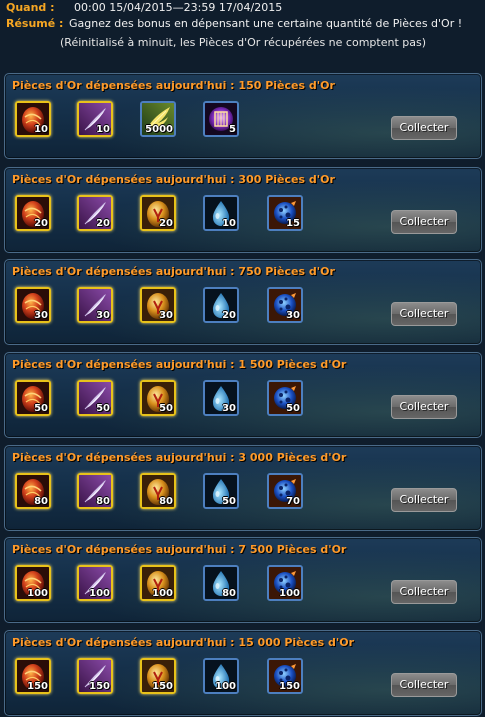 Image resolution: width=485 pixels, height=717 pixels. Describe the element at coordinates (285, 213) in the screenshot. I see `reward-item-slot: 15` at that location.